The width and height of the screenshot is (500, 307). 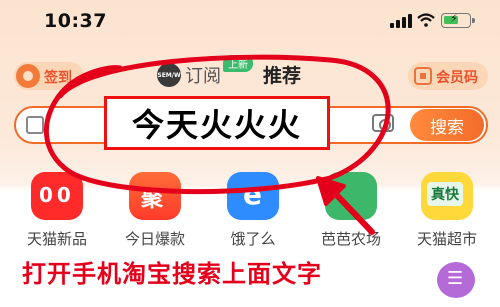 What do you see at coordinates (447, 196) in the screenshot?
I see `tmall-supermarket-icon` at bounding box center [447, 196].